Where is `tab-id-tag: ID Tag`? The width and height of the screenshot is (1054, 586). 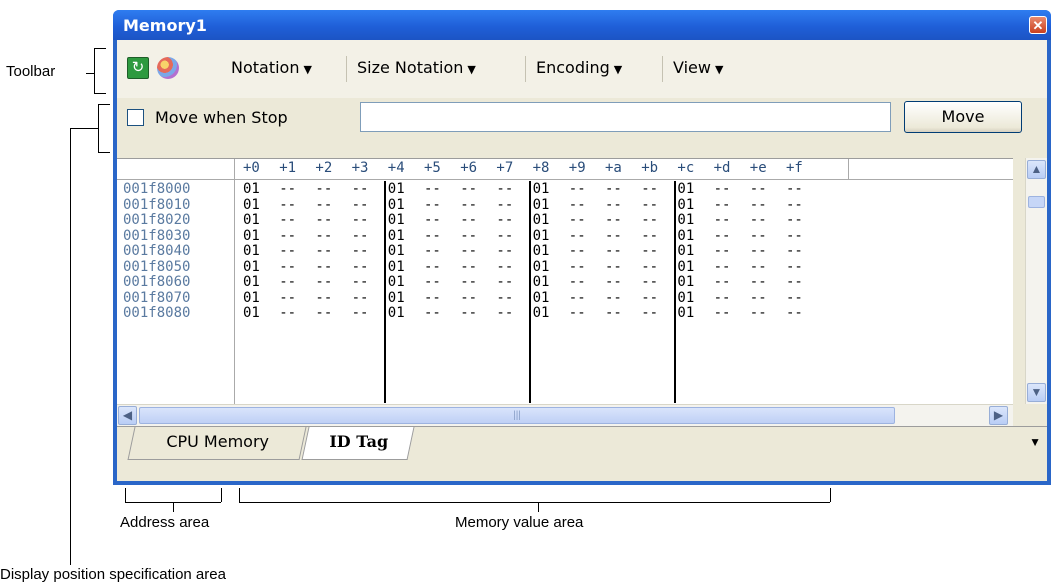 tab-id-tag: ID Tag is located at coordinates (358, 443).